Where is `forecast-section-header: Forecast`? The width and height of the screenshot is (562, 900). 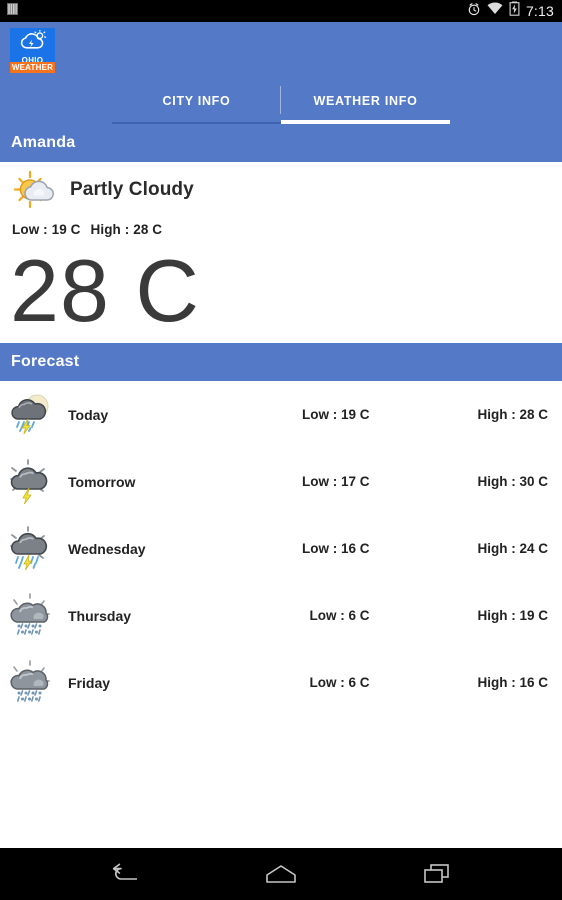 forecast-section-header: Forecast is located at coordinates (281, 362).